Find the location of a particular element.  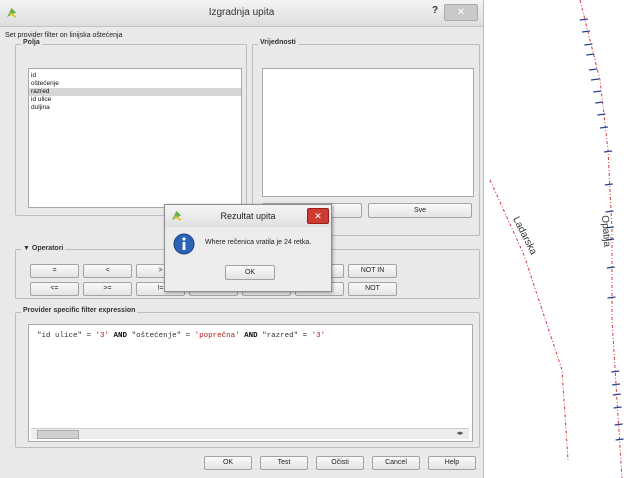

operator-button: NOT IN is located at coordinates (372, 271).